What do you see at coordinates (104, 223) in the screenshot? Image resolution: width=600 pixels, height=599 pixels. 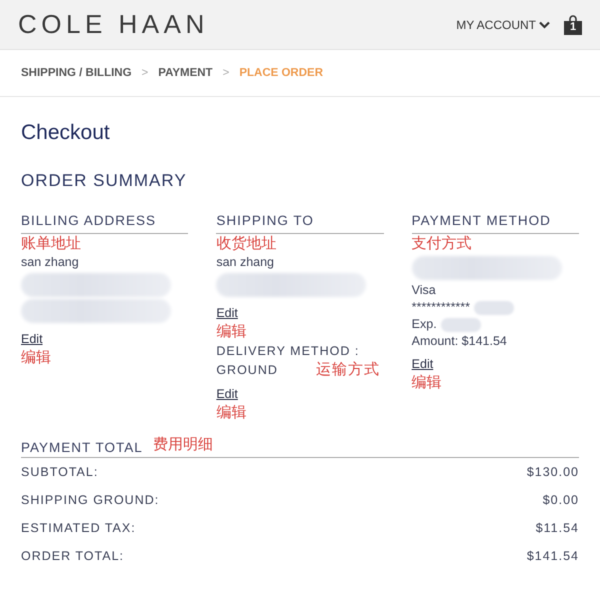 I see `column-heading: BILLING ADDRESS` at bounding box center [104, 223].